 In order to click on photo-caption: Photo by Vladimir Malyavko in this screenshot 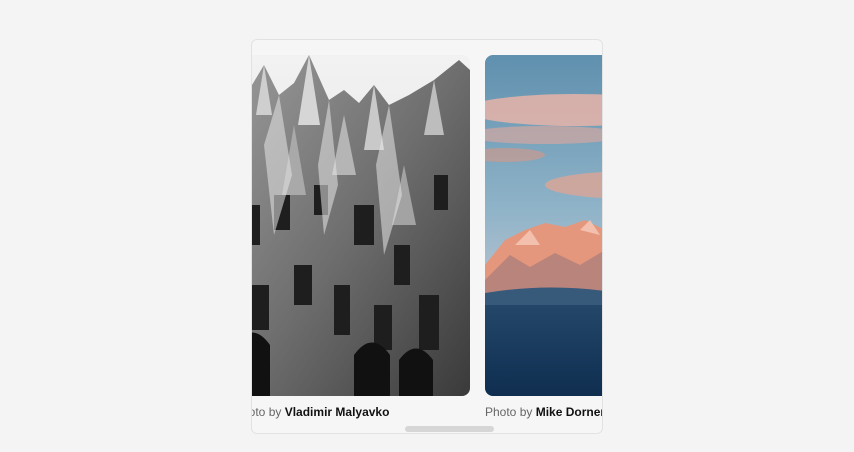, I will do `click(361, 412)`.